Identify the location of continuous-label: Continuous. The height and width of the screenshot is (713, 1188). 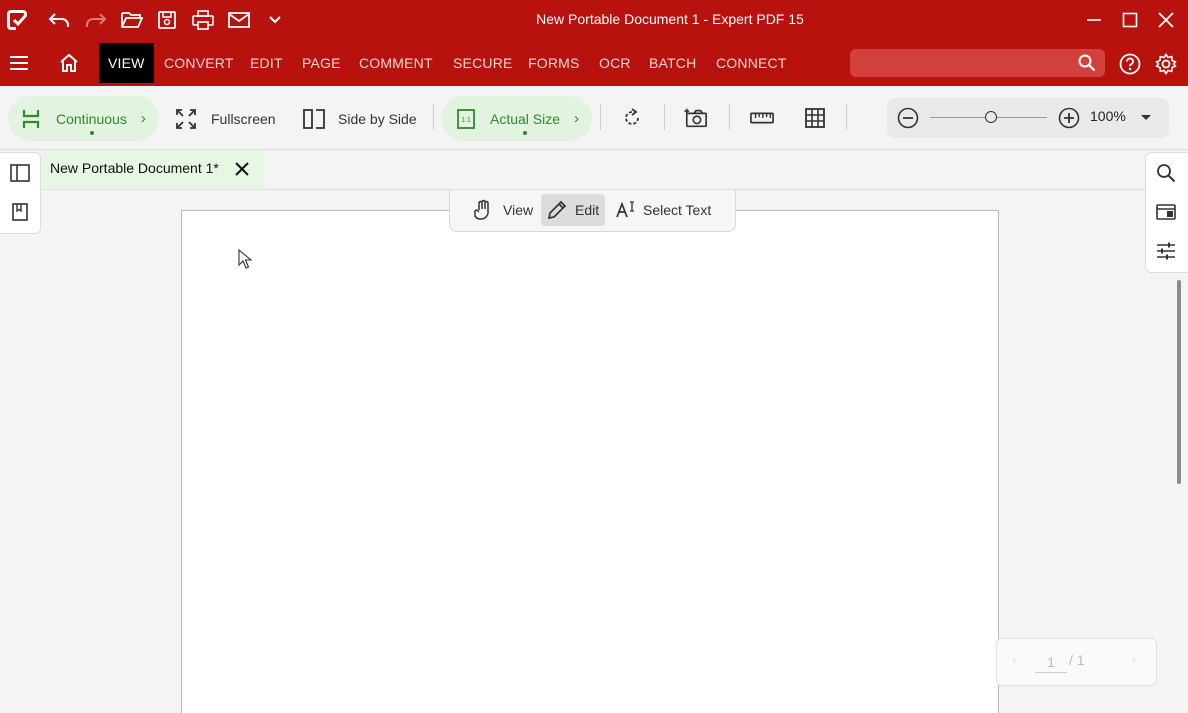
(91, 118).